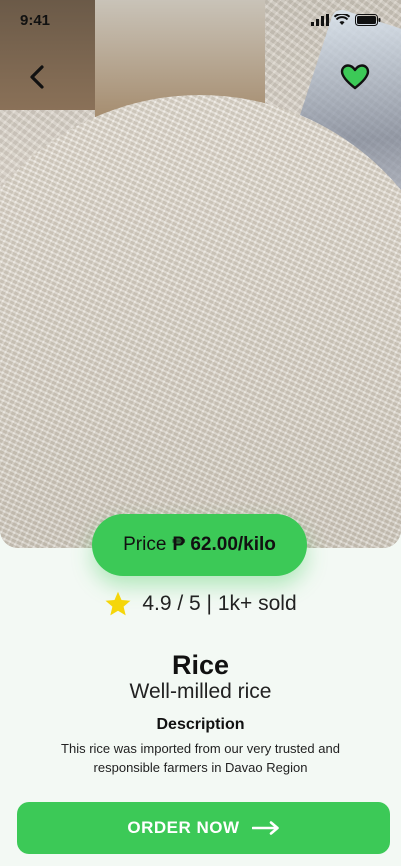 The width and height of the screenshot is (401, 866). I want to click on back-arrow-icon, so click(37, 77).